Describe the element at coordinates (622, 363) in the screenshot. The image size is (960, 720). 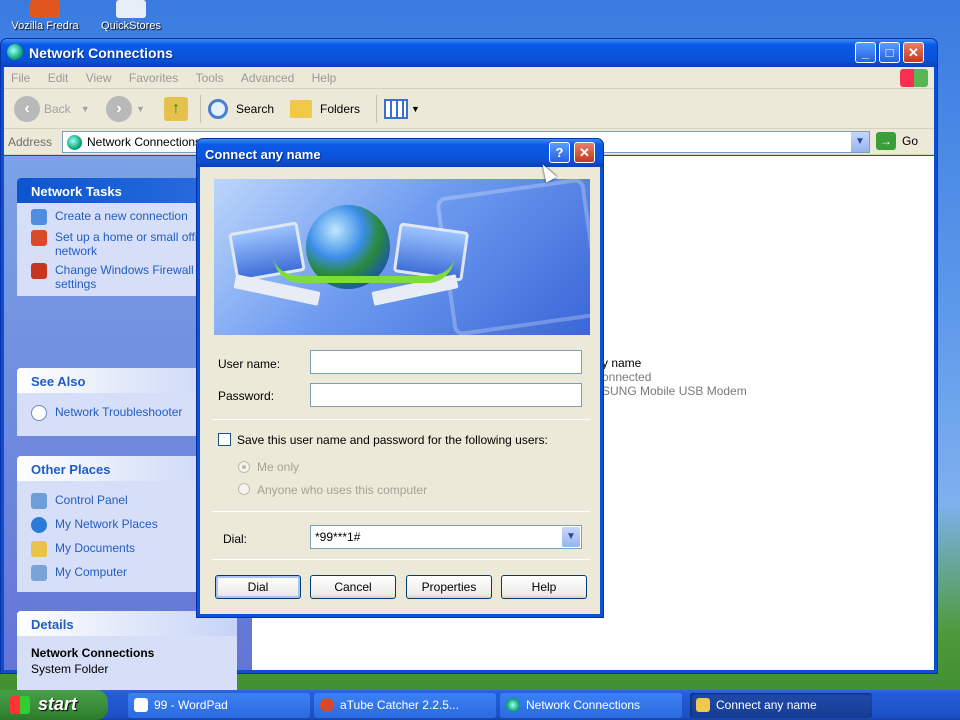
I see `connection-name: y name` at that location.